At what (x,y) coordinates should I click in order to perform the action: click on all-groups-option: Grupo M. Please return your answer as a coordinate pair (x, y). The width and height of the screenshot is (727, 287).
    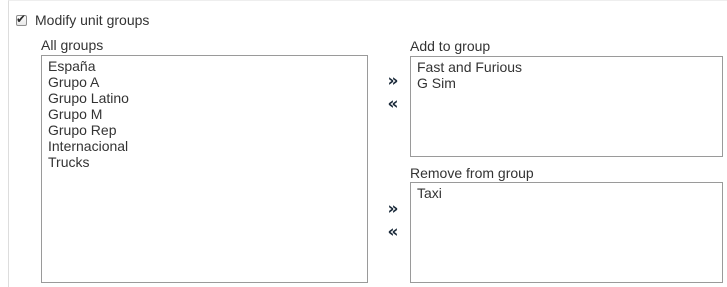
    Looking at the image, I should click on (207, 114).